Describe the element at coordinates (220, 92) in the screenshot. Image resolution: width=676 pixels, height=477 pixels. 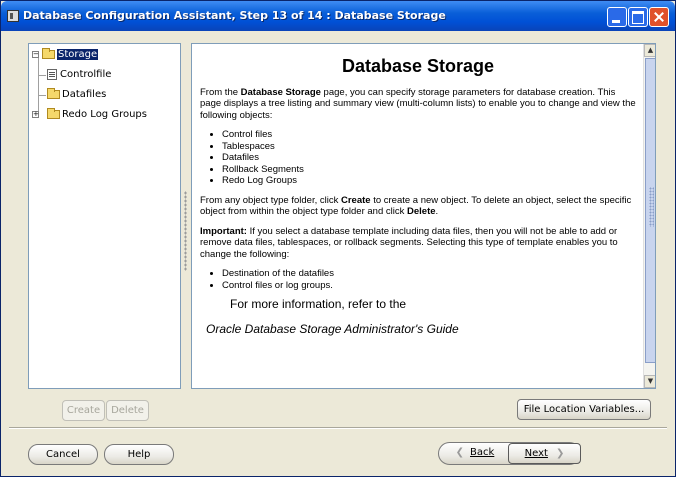
I see `intro-text: From the` at that location.